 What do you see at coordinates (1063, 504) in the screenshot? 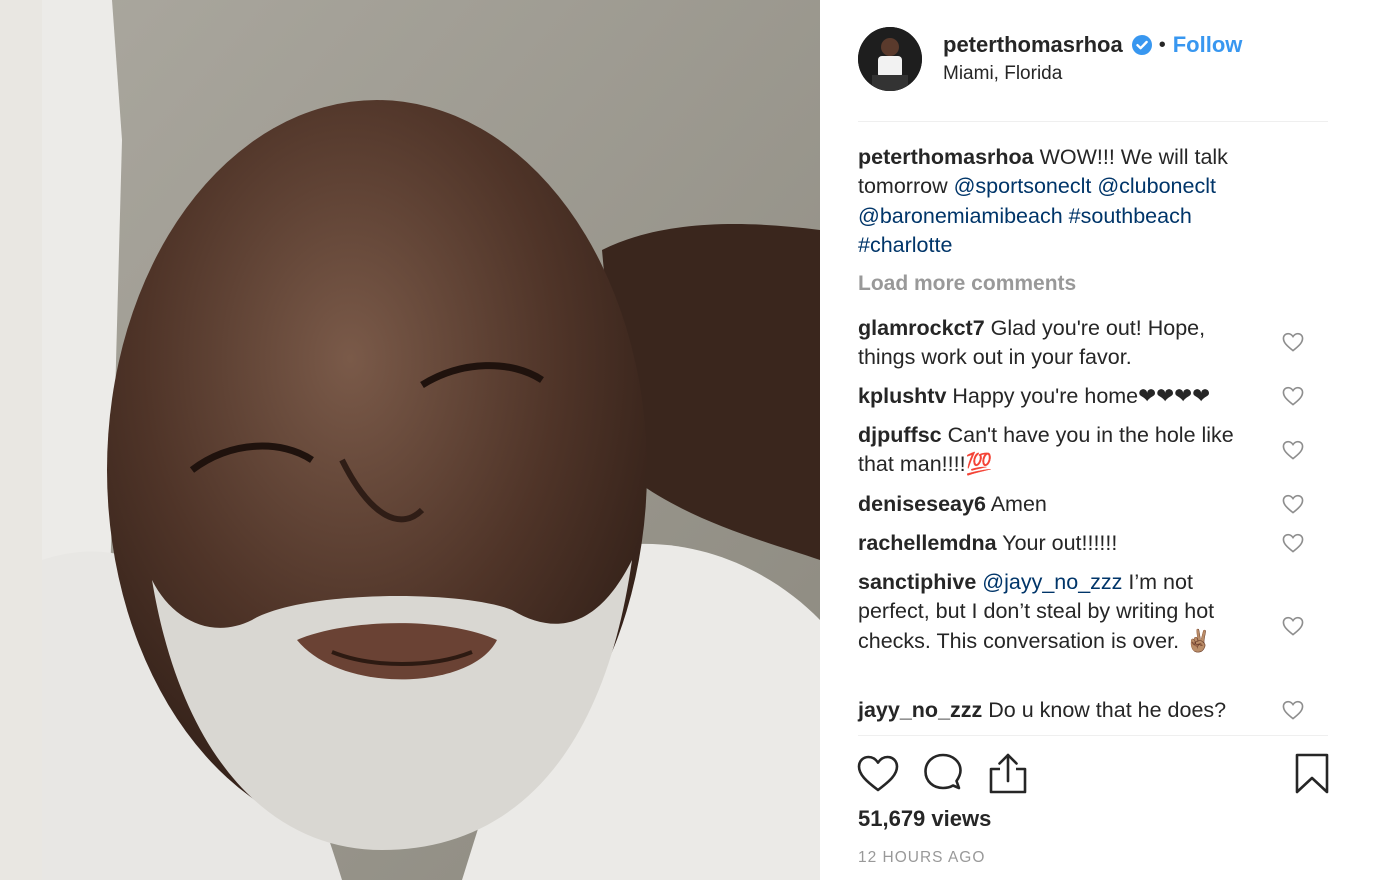
I see `comment-item: deniseseay6 Amen` at bounding box center [1063, 504].